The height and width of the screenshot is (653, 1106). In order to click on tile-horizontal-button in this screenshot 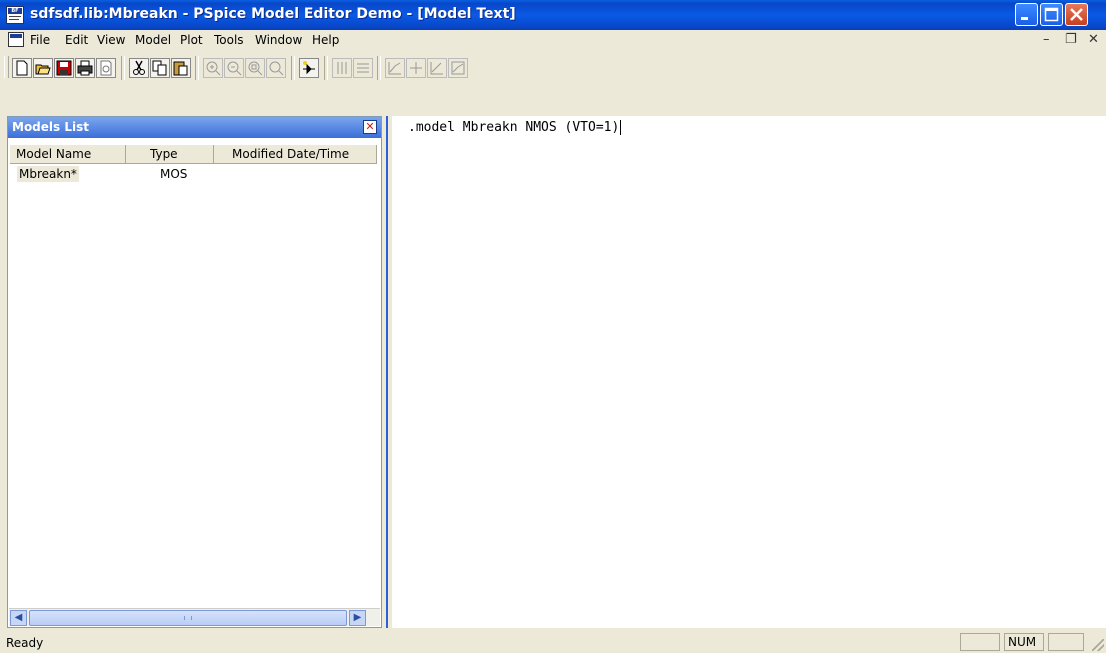, I will do `click(363, 68)`.